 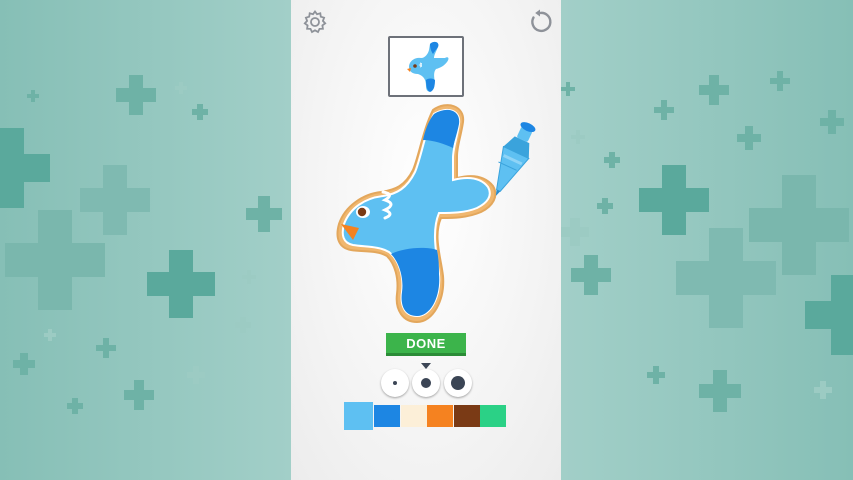 I want to click on color-swatch-green, so click(x=493, y=416).